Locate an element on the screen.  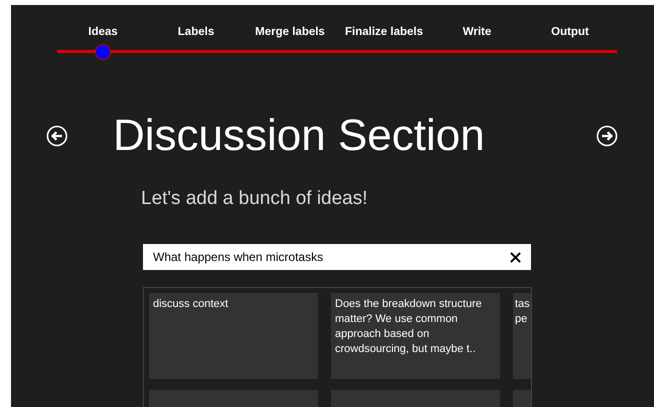
idea-input-text: What happens when microtasks is located at coordinates (238, 257).